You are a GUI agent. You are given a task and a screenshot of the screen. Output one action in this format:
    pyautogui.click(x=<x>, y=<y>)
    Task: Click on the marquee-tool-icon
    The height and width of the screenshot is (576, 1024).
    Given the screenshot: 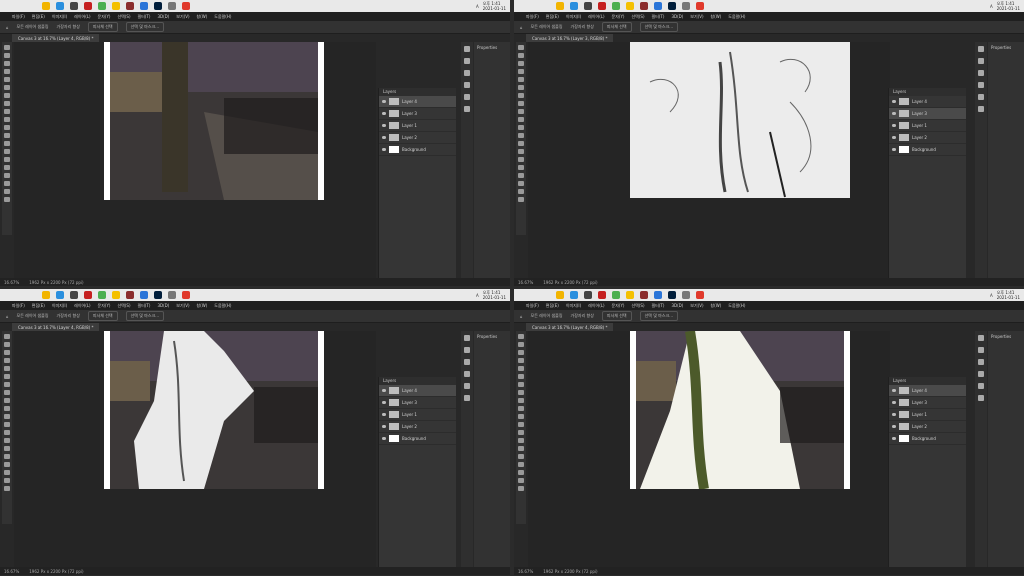 What is the action you would take?
    pyautogui.click(x=521, y=55)
    